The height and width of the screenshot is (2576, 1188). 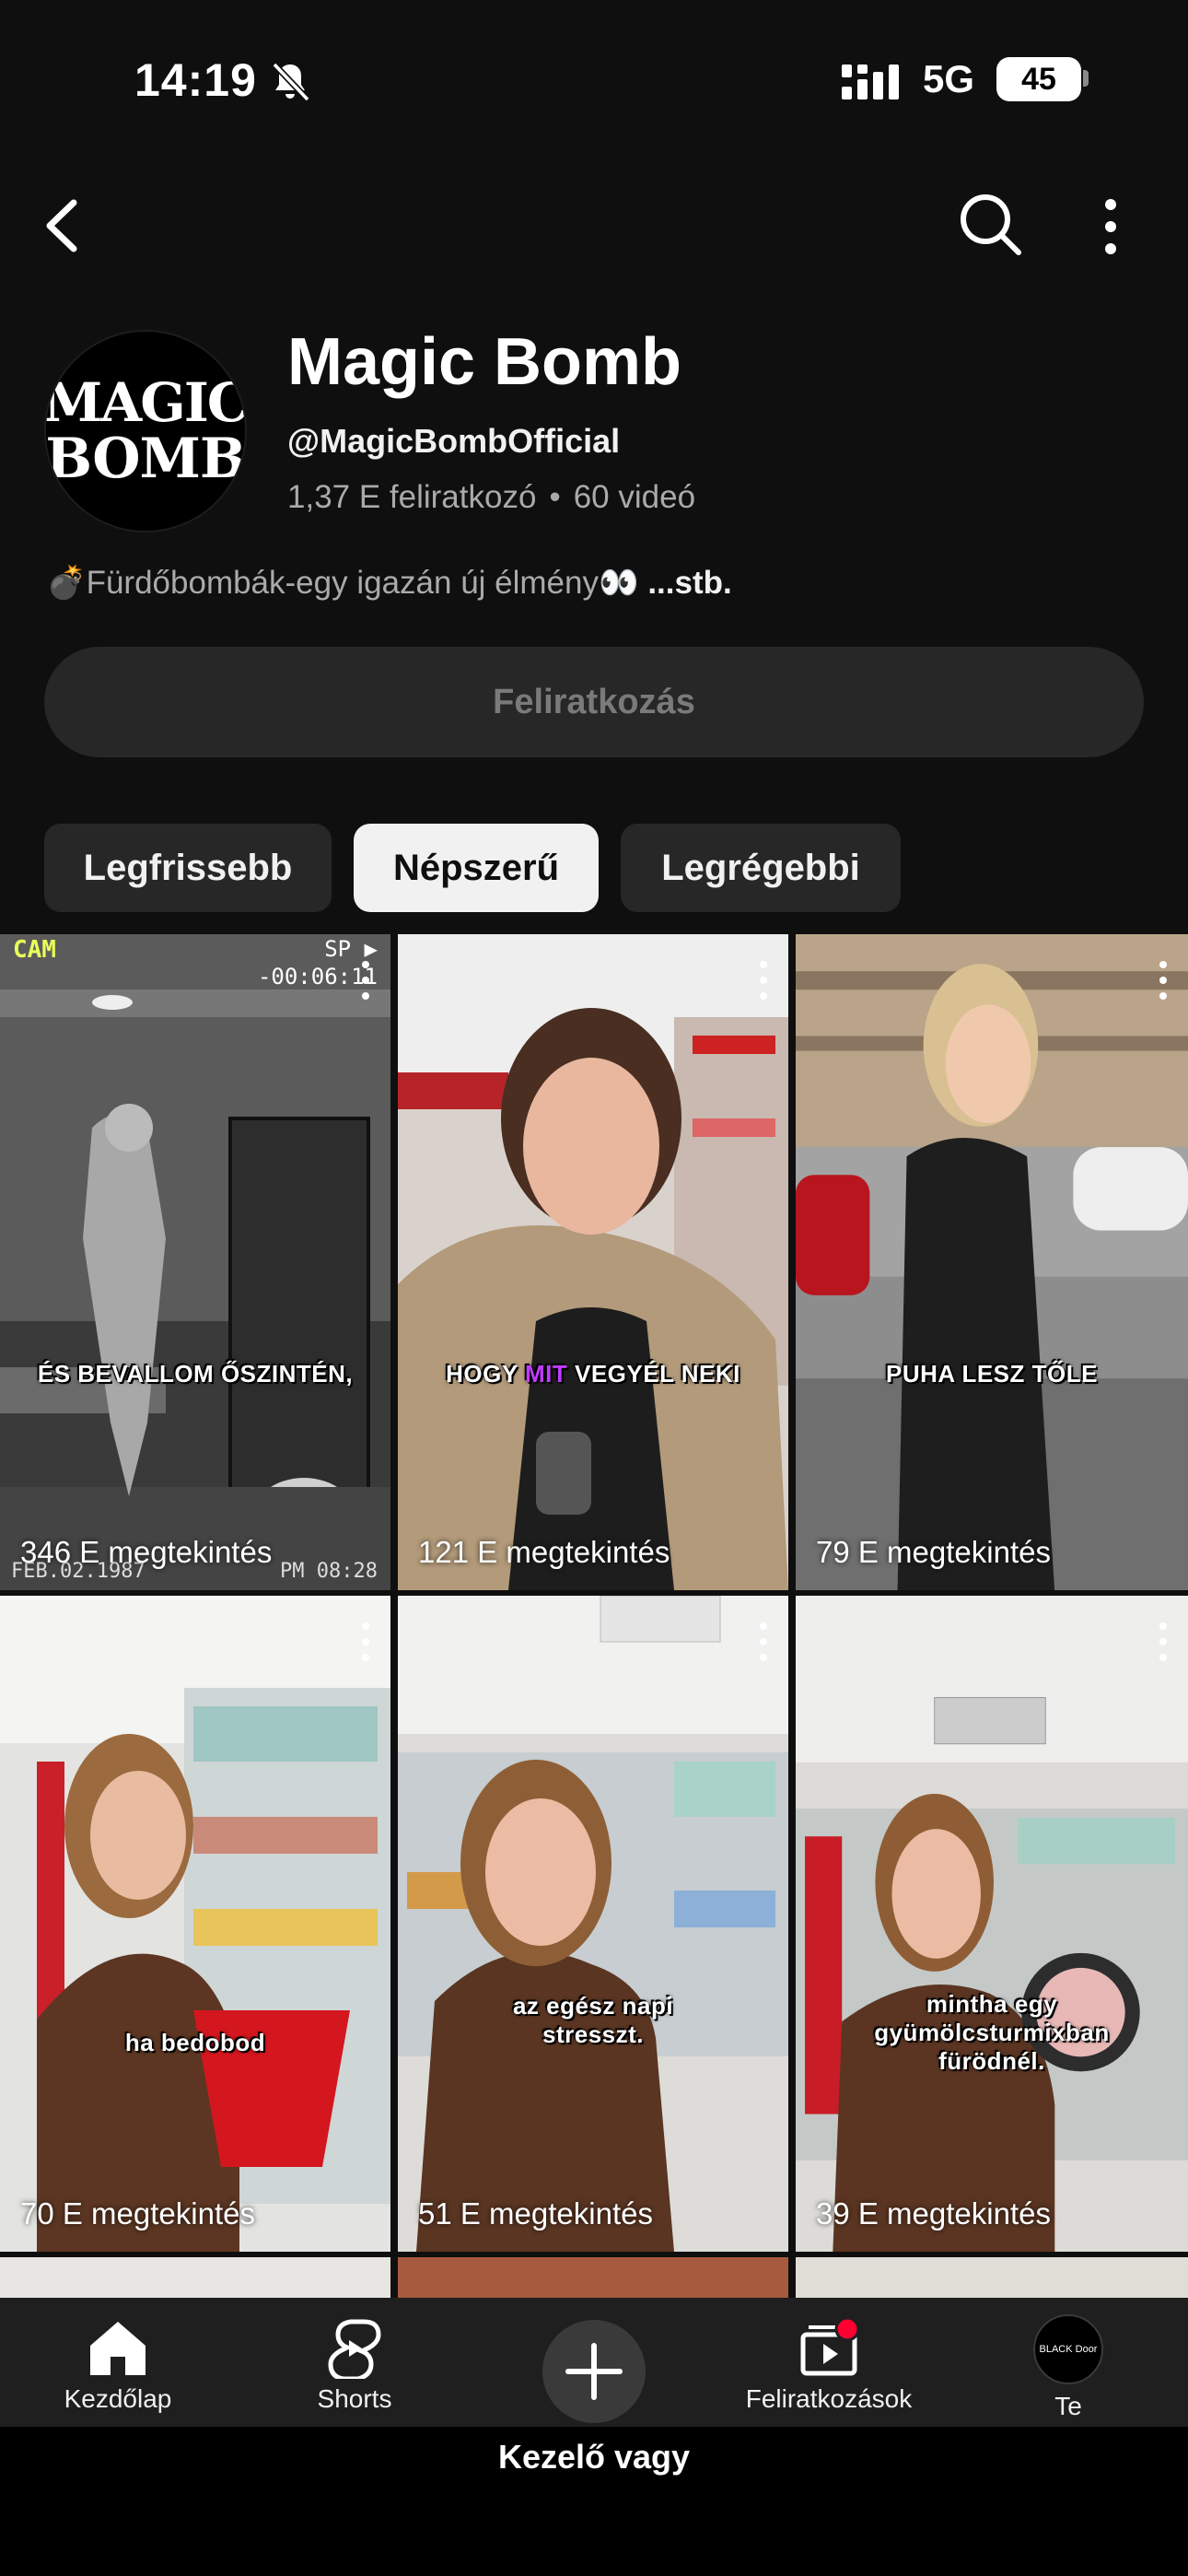 What do you see at coordinates (829, 2398) in the screenshot?
I see `nav-subscriptions-label: Feliratkozások` at bounding box center [829, 2398].